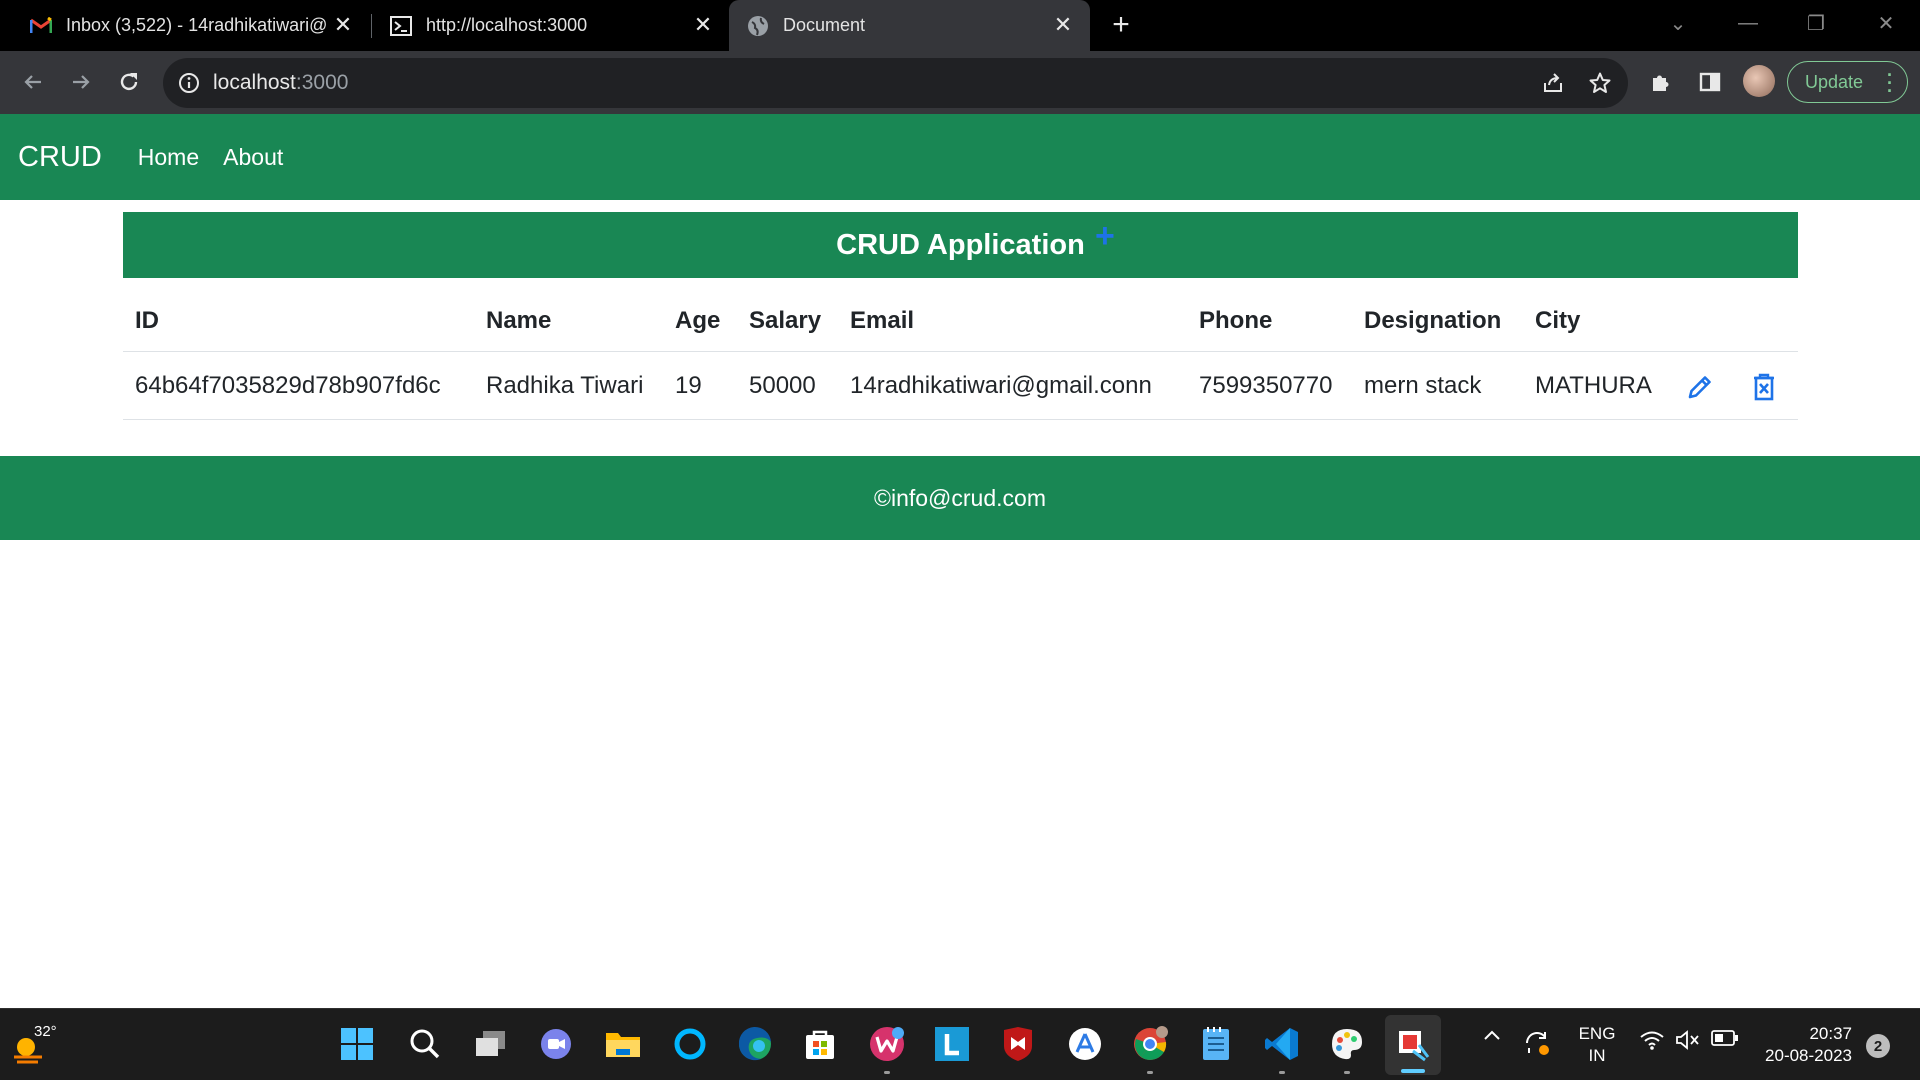 The width and height of the screenshot is (1920, 1080). Describe the element at coordinates (1597, 1055) in the screenshot. I see `region-code: IN` at that location.